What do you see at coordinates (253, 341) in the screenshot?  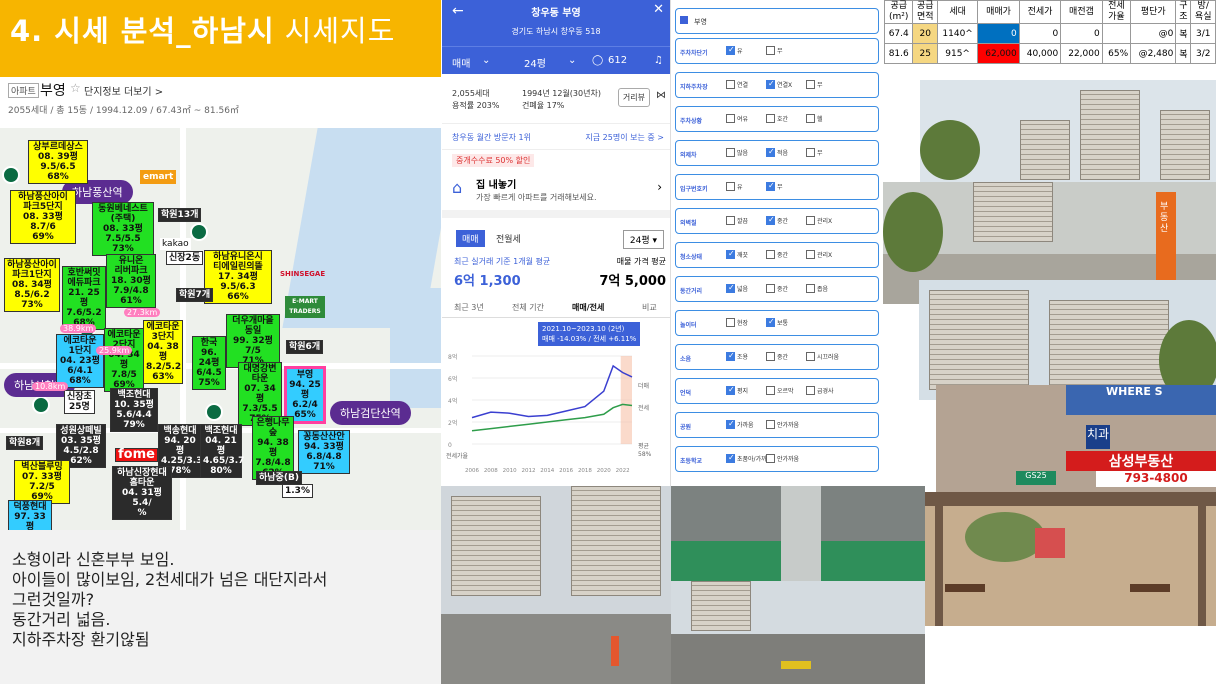 I see `map-label-deoukae: 더우개마을 동일 99. 32평 7/5 71%` at bounding box center [253, 341].